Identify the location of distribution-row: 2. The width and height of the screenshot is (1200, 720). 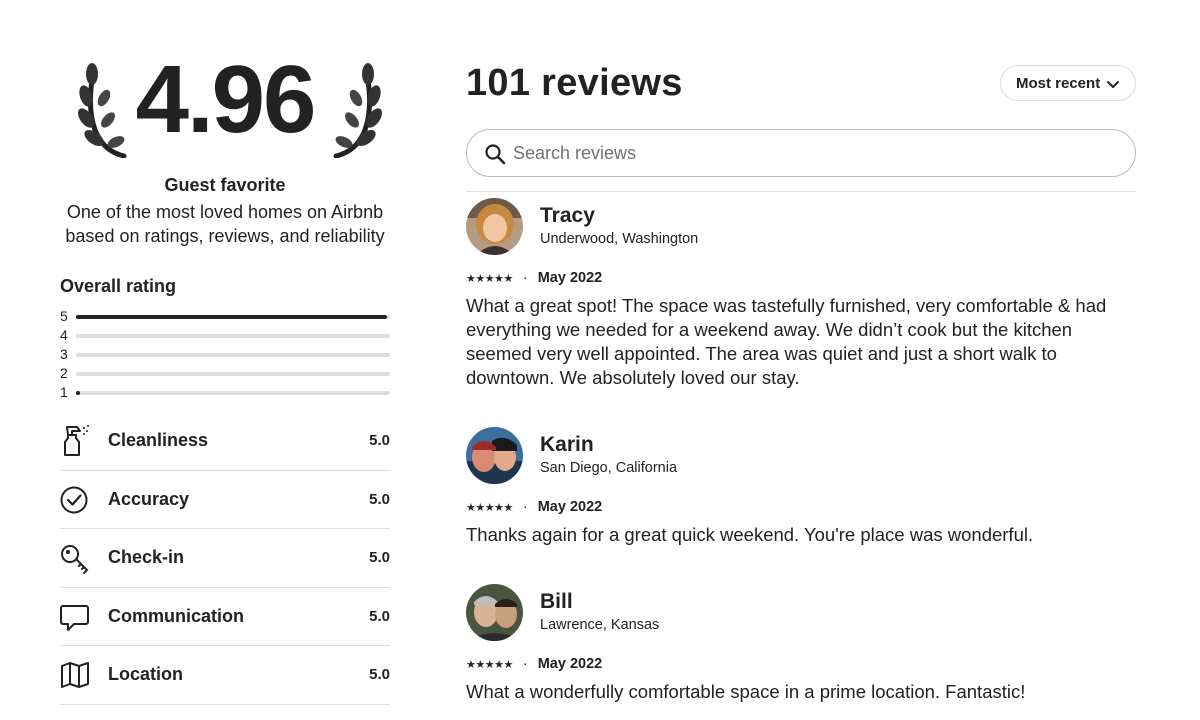
(225, 373).